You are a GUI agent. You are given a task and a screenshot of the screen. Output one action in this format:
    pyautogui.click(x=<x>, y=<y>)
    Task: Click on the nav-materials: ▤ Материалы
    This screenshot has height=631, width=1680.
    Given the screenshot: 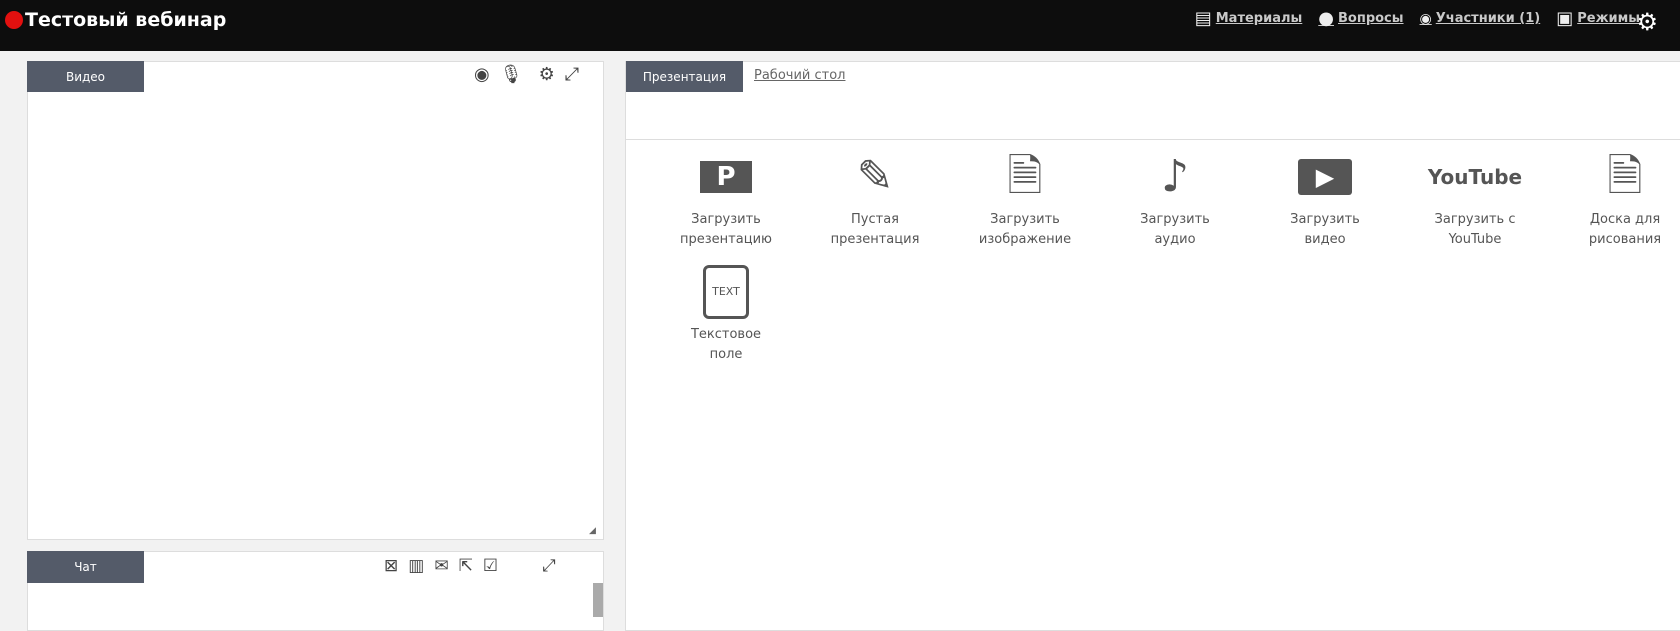 What is the action you would take?
    pyautogui.click(x=1249, y=18)
    